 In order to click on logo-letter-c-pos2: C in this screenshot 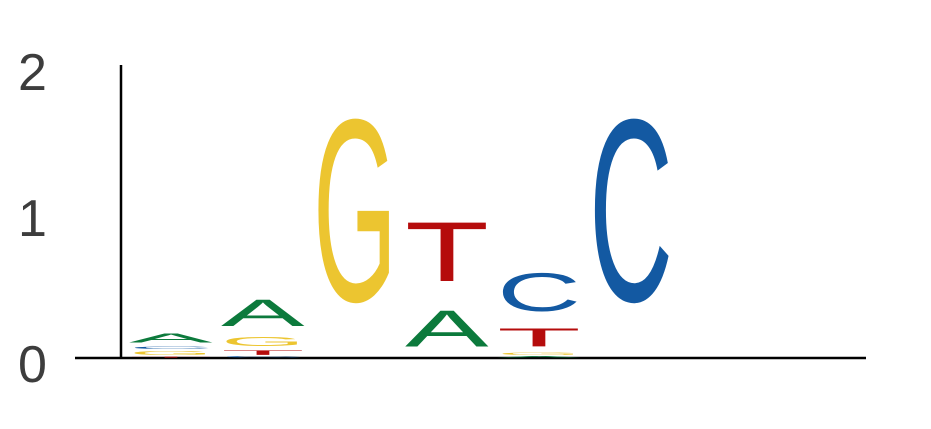, I will do `click(263, 357)`.